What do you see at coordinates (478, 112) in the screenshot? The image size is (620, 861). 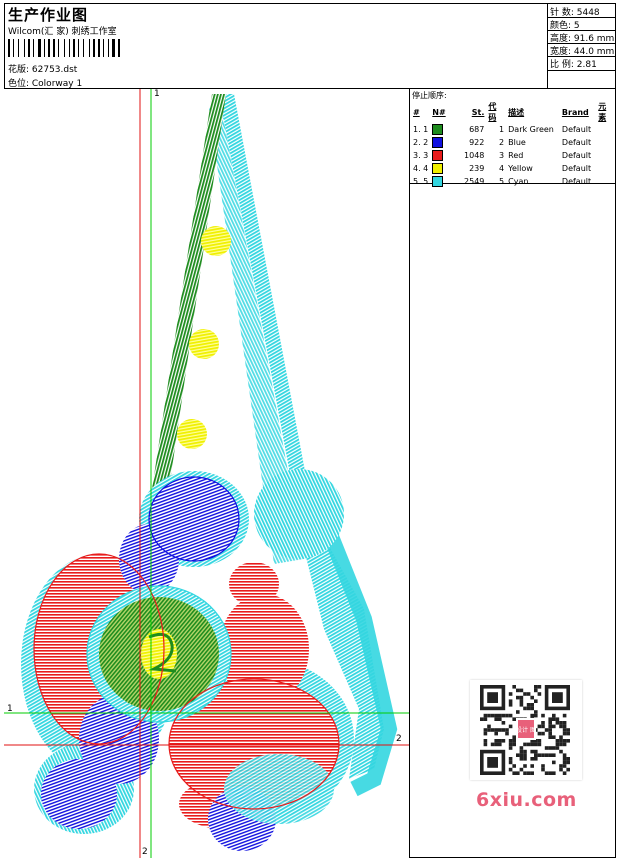 I see `col-stitches: St.` at bounding box center [478, 112].